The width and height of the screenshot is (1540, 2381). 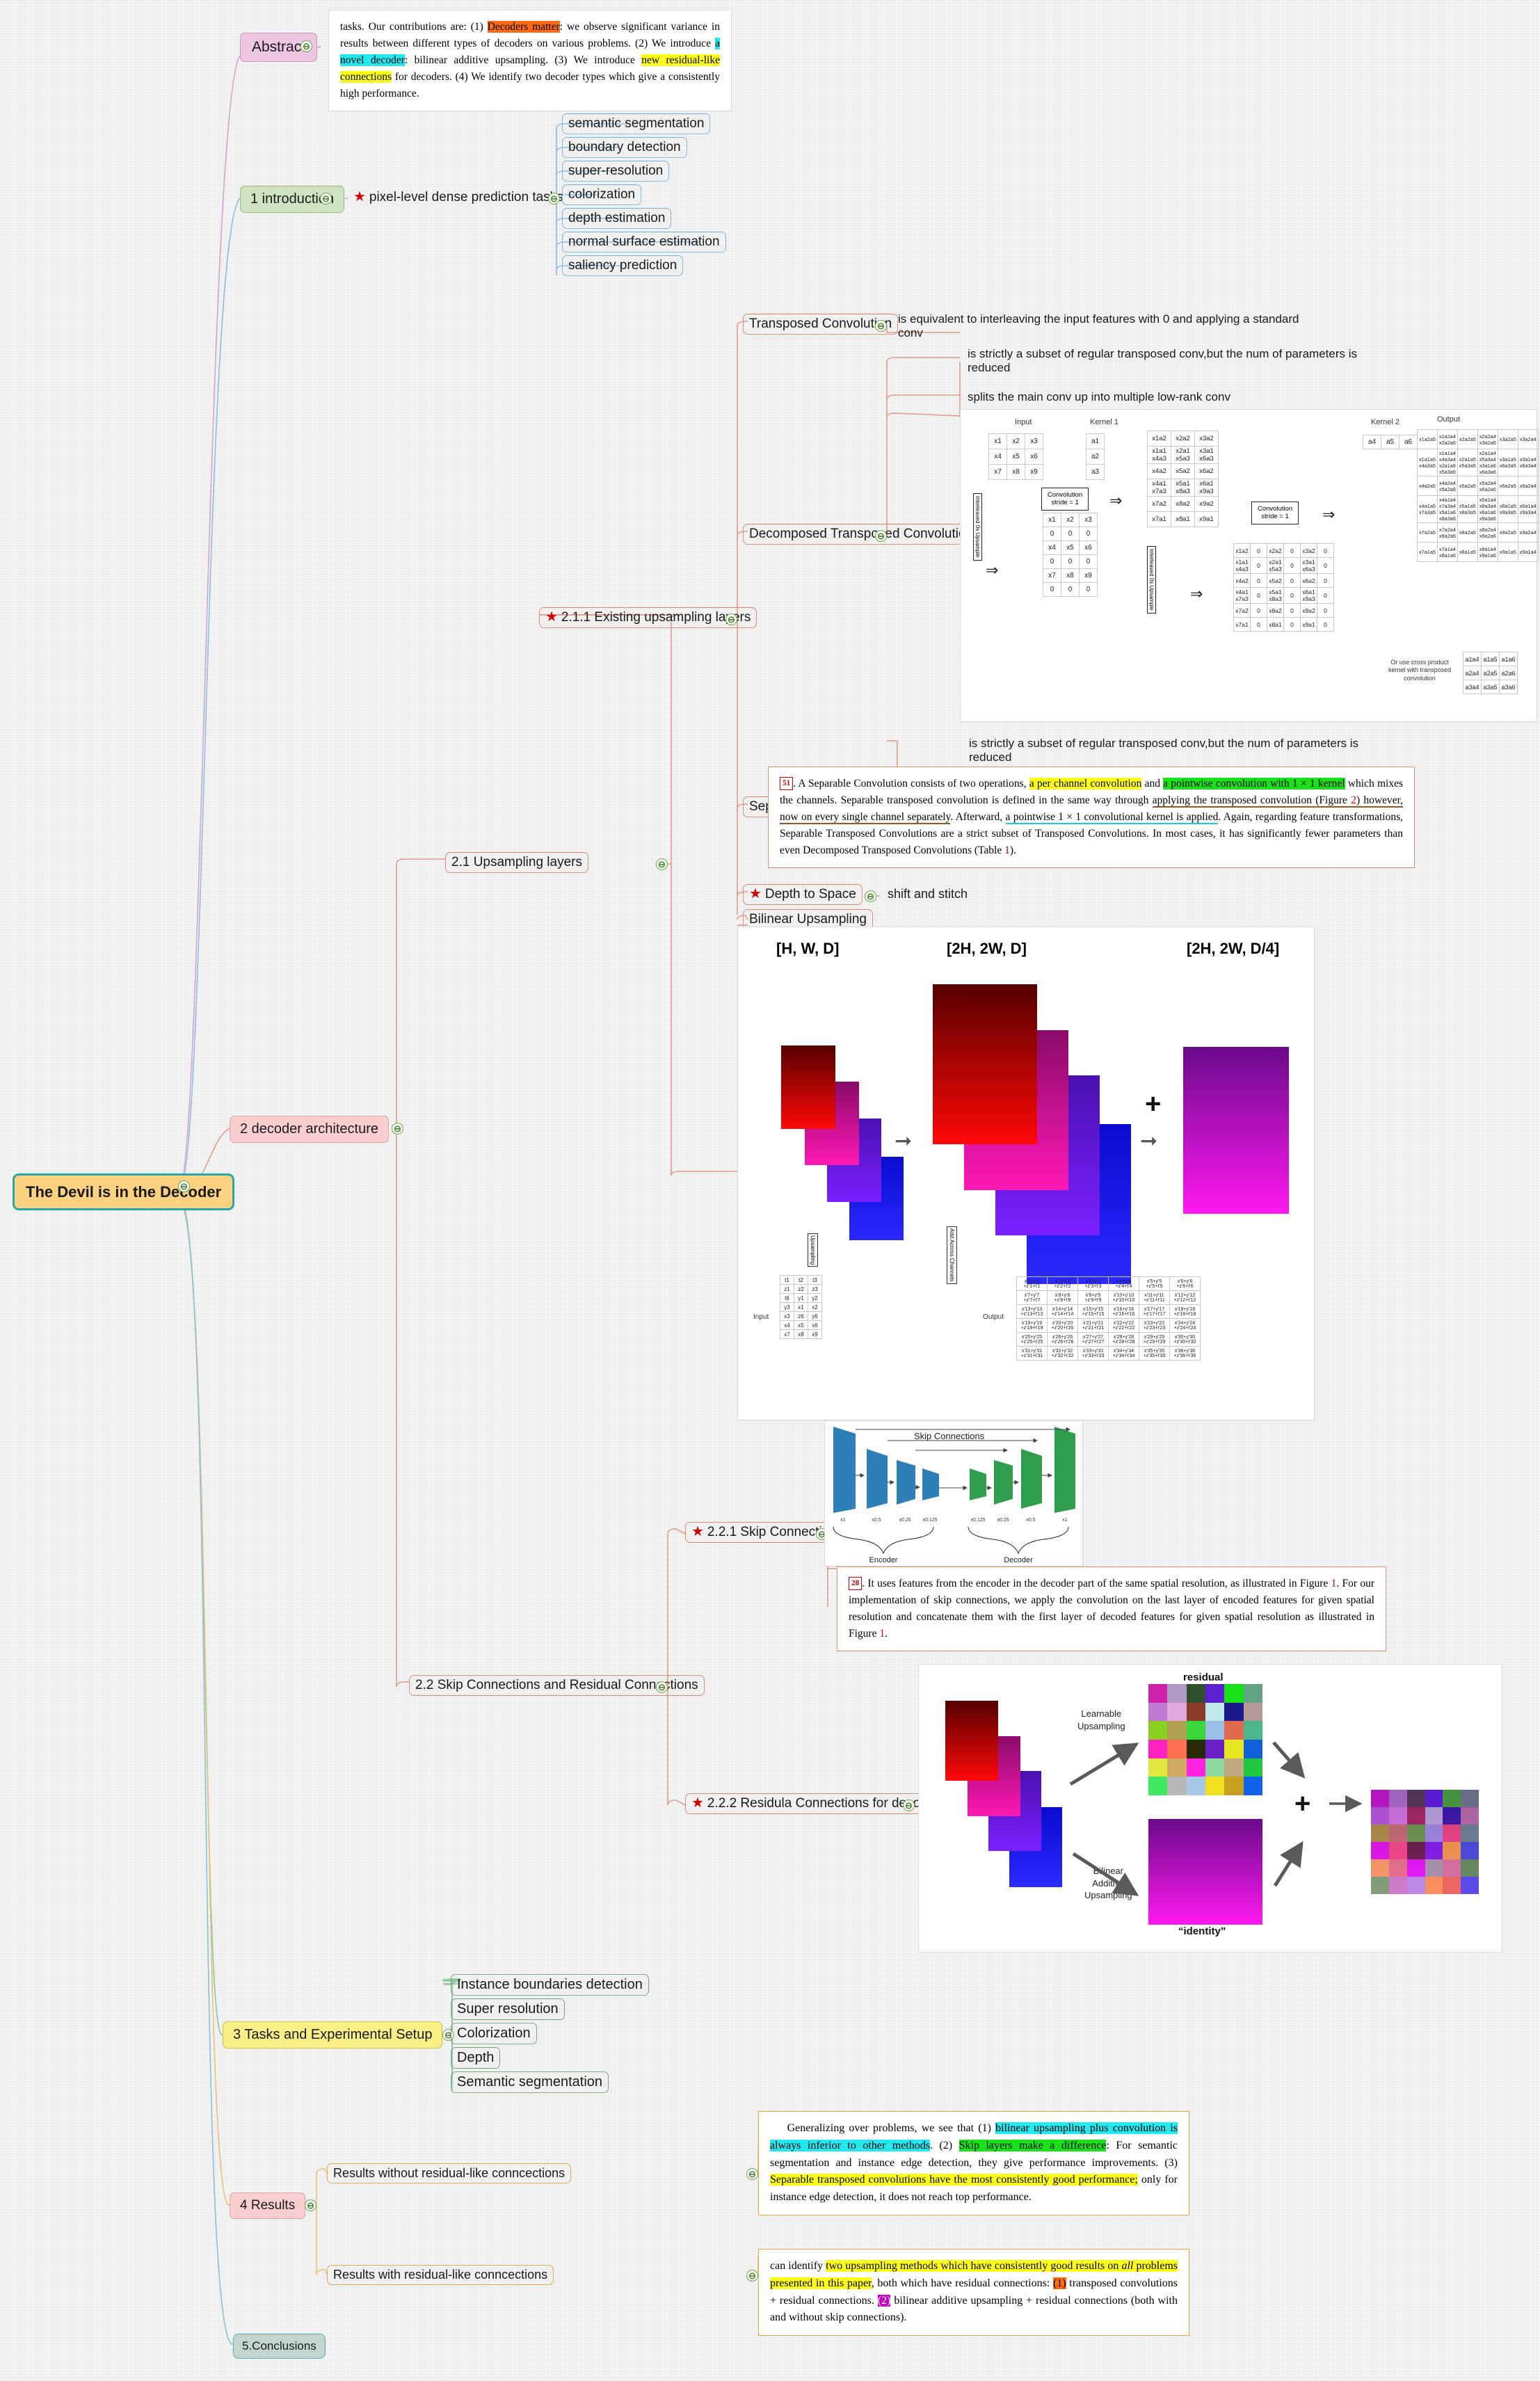 What do you see at coordinates (1205, 1740) in the screenshot?
I see `fmap-residual-noise` at bounding box center [1205, 1740].